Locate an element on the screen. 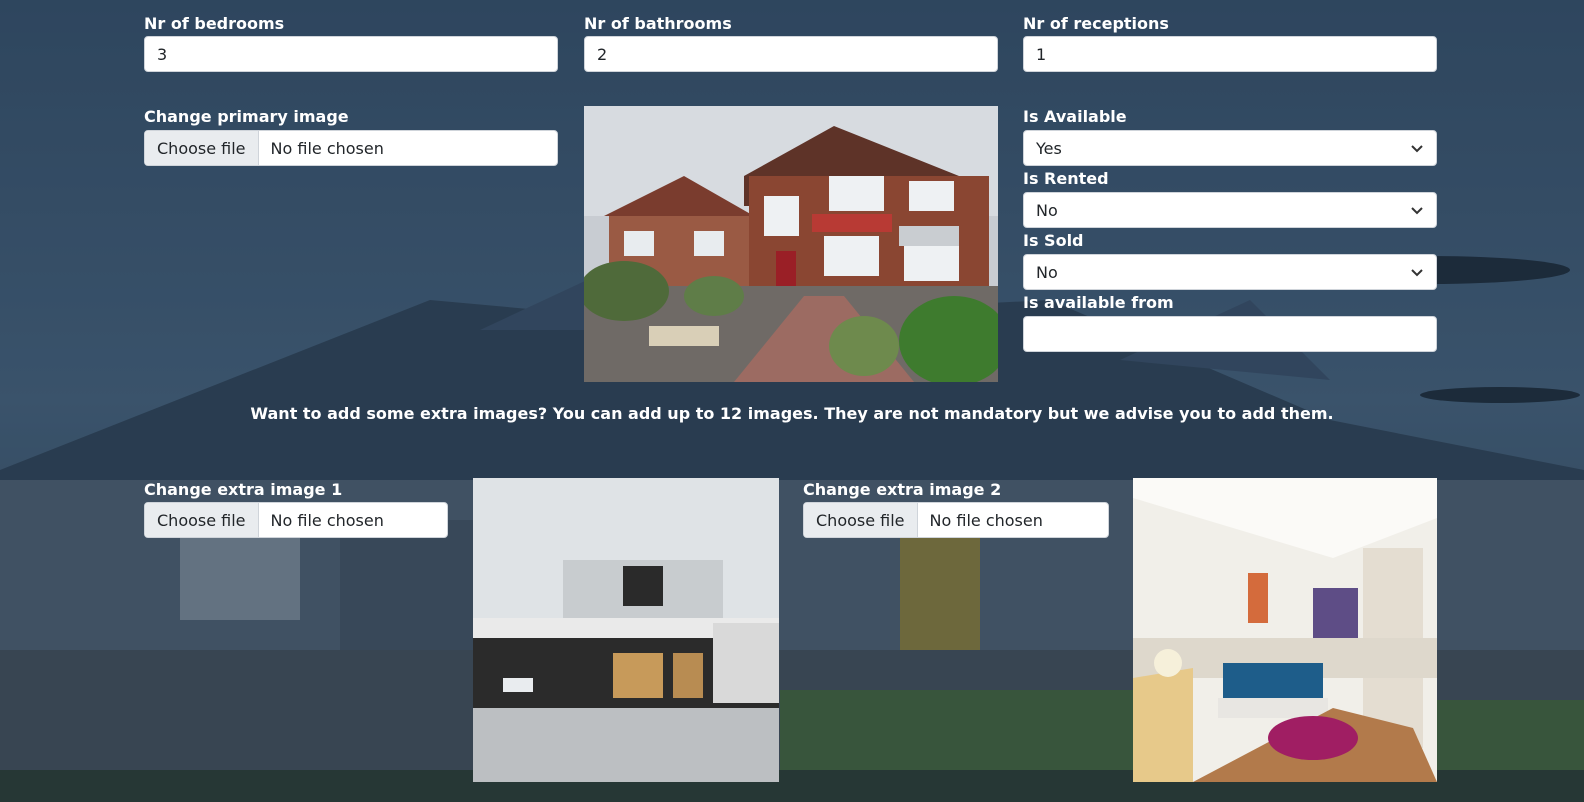 The width and height of the screenshot is (1584, 802). is-sold-select: No is located at coordinates (1230, 272).